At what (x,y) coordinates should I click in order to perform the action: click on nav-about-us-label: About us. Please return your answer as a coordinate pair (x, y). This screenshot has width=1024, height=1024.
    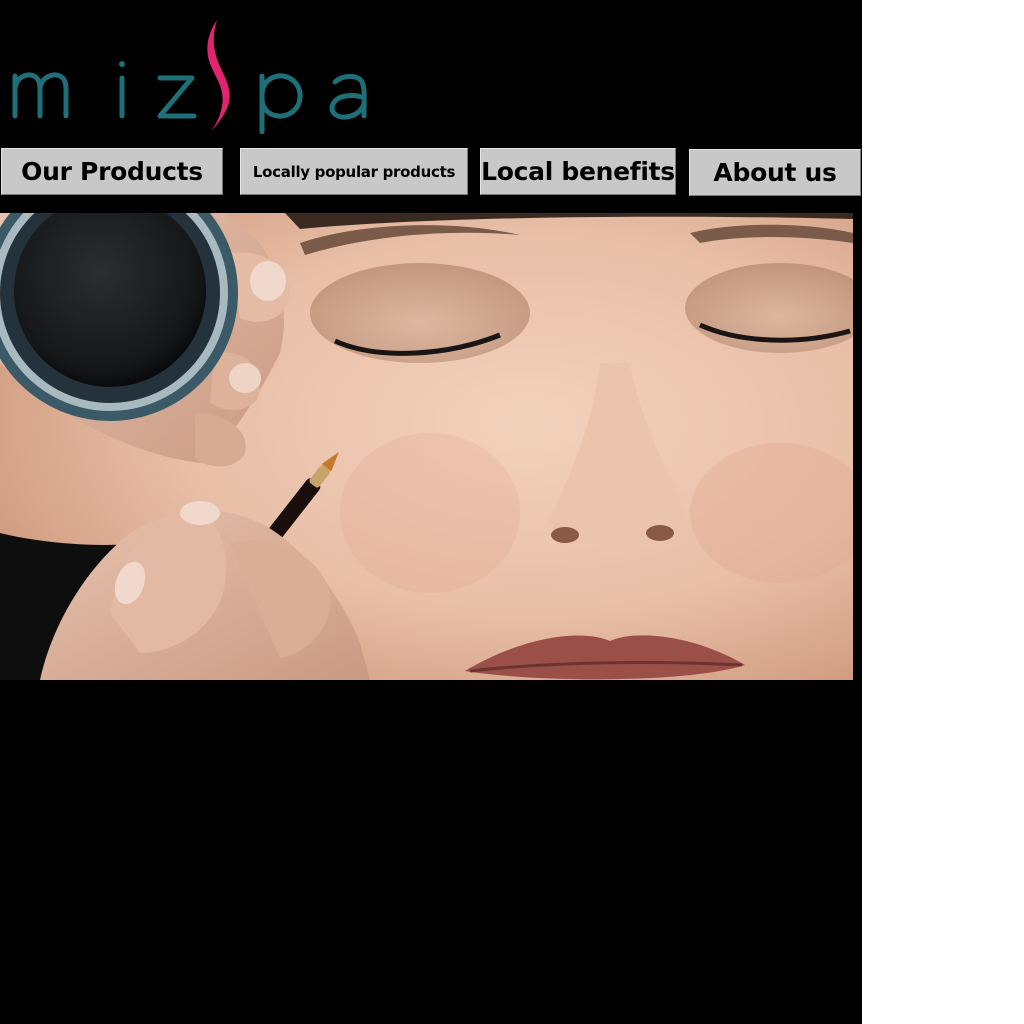
    Looking at the image, I should click on (775, 172).